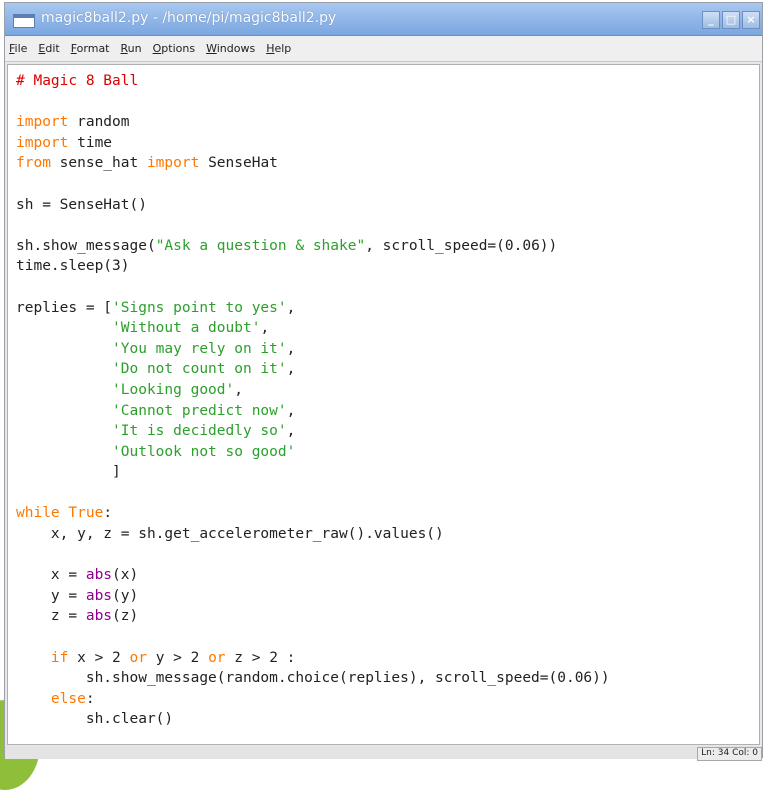 This screenshot has width=763, height=790. I want to click on code-token: replies = [, so click(64, 307).